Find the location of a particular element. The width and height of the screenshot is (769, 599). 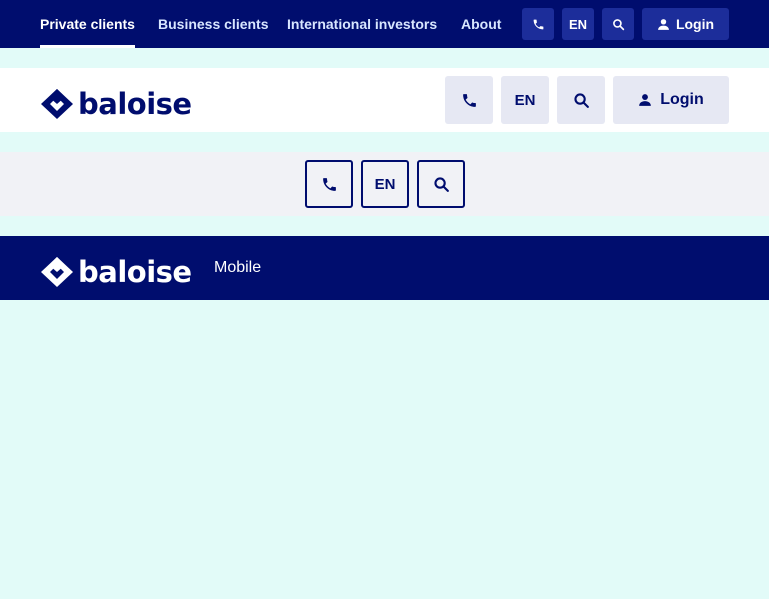

mobile-header-bar: baloise Mobile is located at coordinates (384, 268).